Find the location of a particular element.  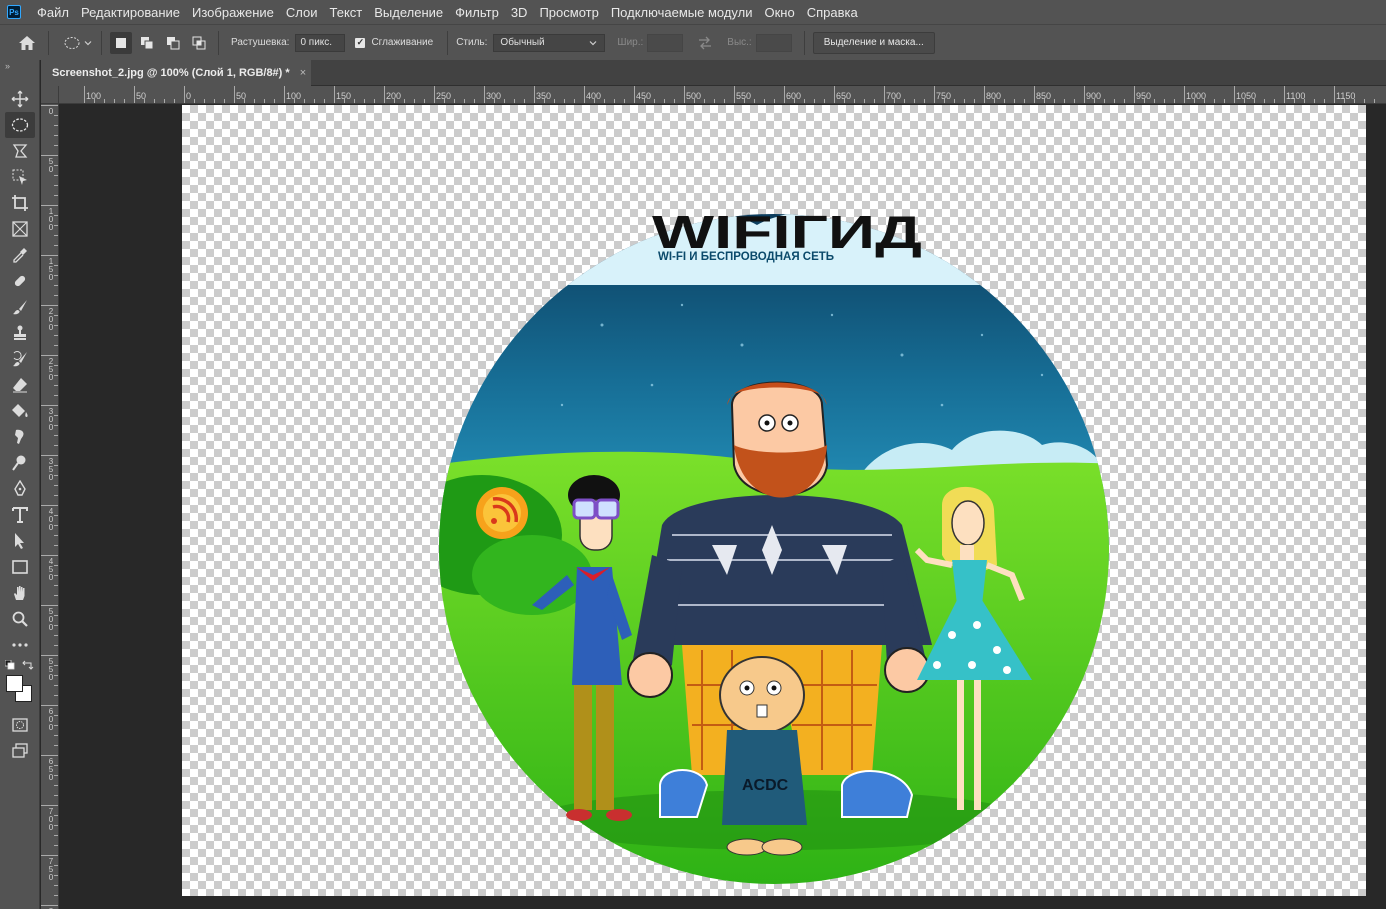

default-colors-icon is located at coordinates (10, 665).